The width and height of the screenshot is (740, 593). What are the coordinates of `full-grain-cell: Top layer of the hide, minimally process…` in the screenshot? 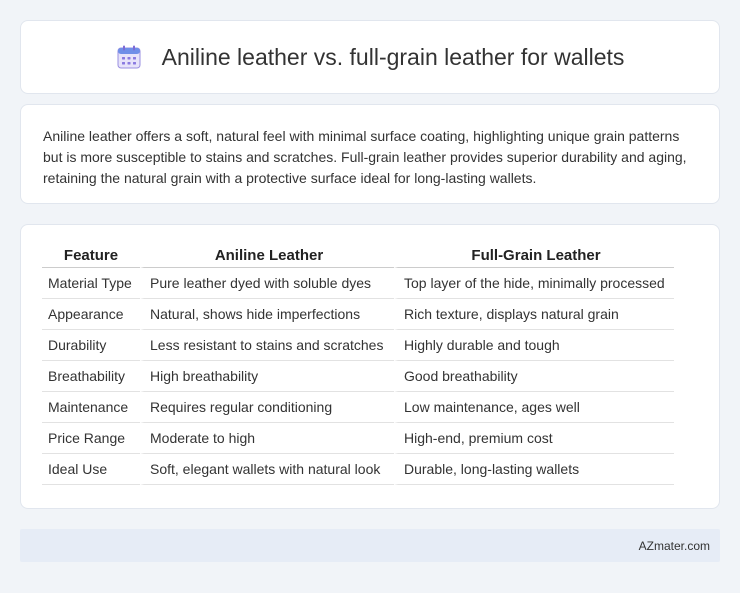 It's located at (534, 283).